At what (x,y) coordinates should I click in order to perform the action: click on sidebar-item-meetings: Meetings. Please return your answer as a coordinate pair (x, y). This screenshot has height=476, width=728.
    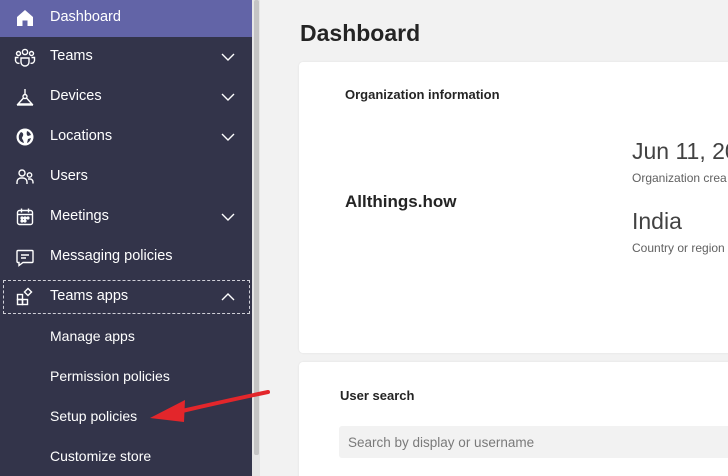
    Looking at the image, I should click on (126, 217).